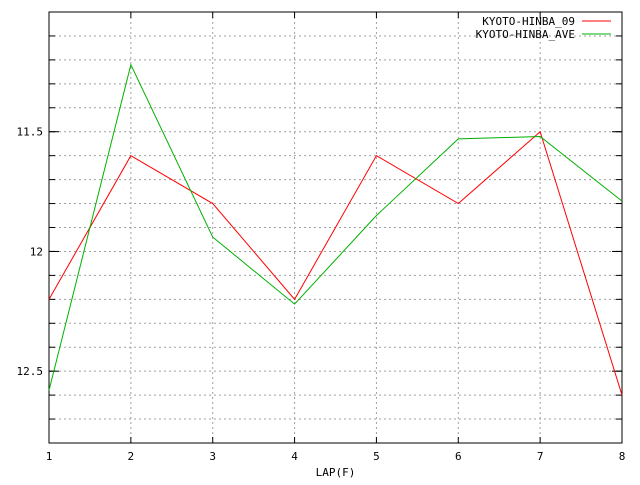 This screenshot has width=640, height=485. I want to click on y-tick-label: 12.5, so click(30, 371).